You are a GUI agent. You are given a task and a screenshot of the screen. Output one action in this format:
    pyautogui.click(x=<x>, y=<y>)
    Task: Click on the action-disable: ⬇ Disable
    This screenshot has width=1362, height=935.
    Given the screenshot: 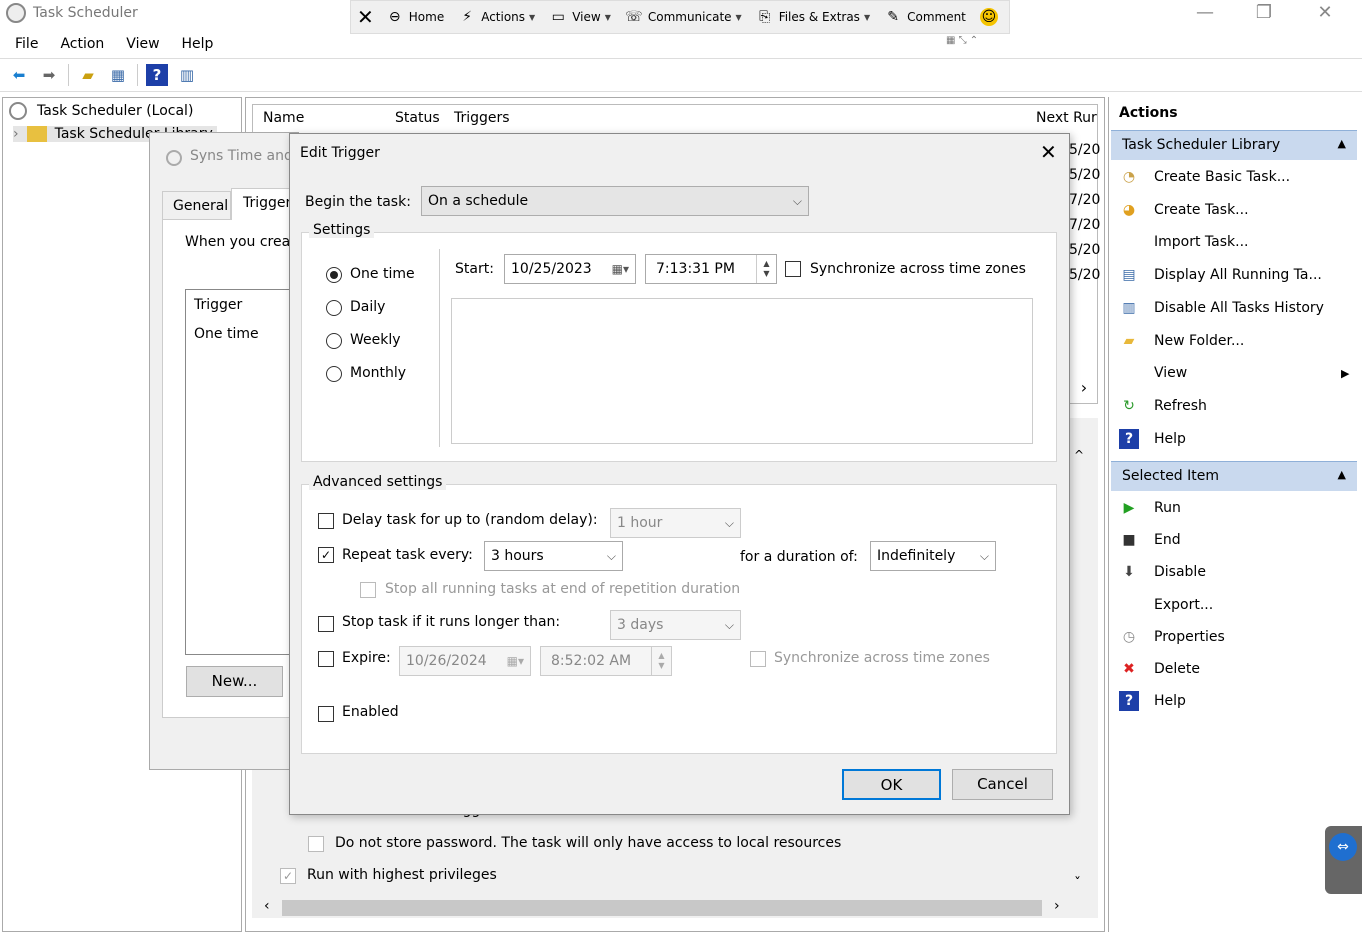 What is the action you would take?
    pyautogui.click(x=1162, y=572)
    